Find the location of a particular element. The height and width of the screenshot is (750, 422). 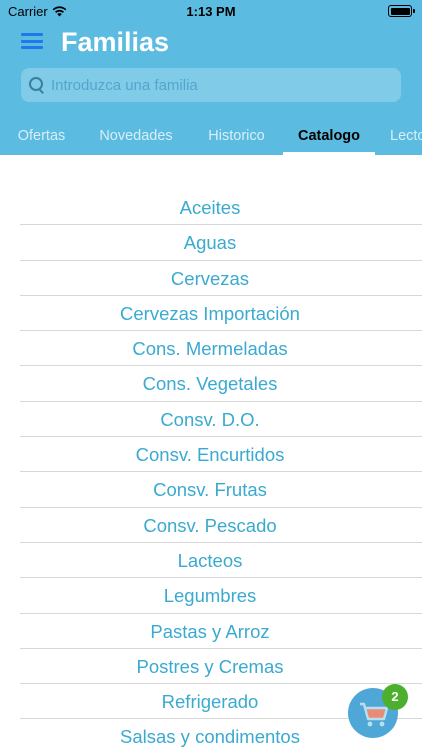

tab-historico: Historico is located at coordinates (236, 135).